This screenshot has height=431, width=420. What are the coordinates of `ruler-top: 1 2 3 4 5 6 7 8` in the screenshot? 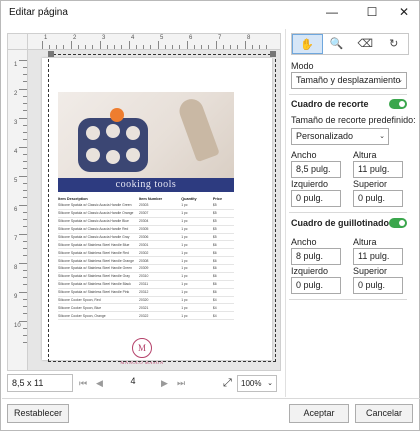 It's located at (154, 42).